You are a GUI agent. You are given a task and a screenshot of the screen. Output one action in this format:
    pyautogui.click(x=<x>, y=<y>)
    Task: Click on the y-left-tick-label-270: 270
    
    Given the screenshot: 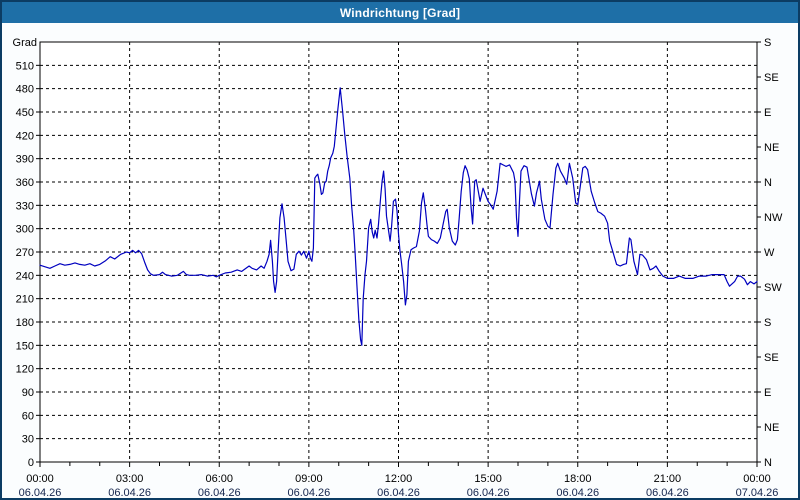 What is the action you would take?
    pyautogui.click(x=25, y=253)
    